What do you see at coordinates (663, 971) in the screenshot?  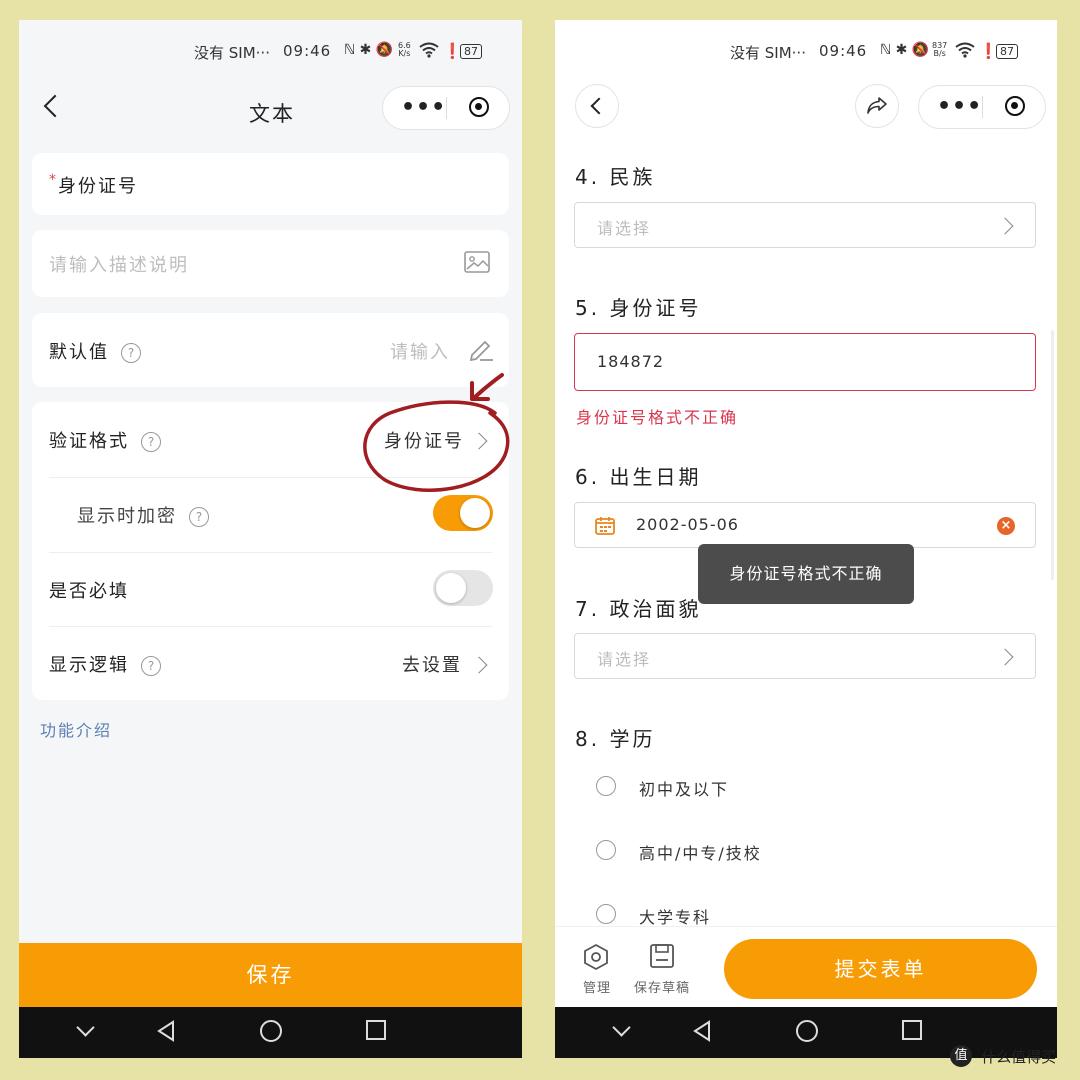 I see `save-draft-button: 保存草稿` at bounding box center [663, 971].